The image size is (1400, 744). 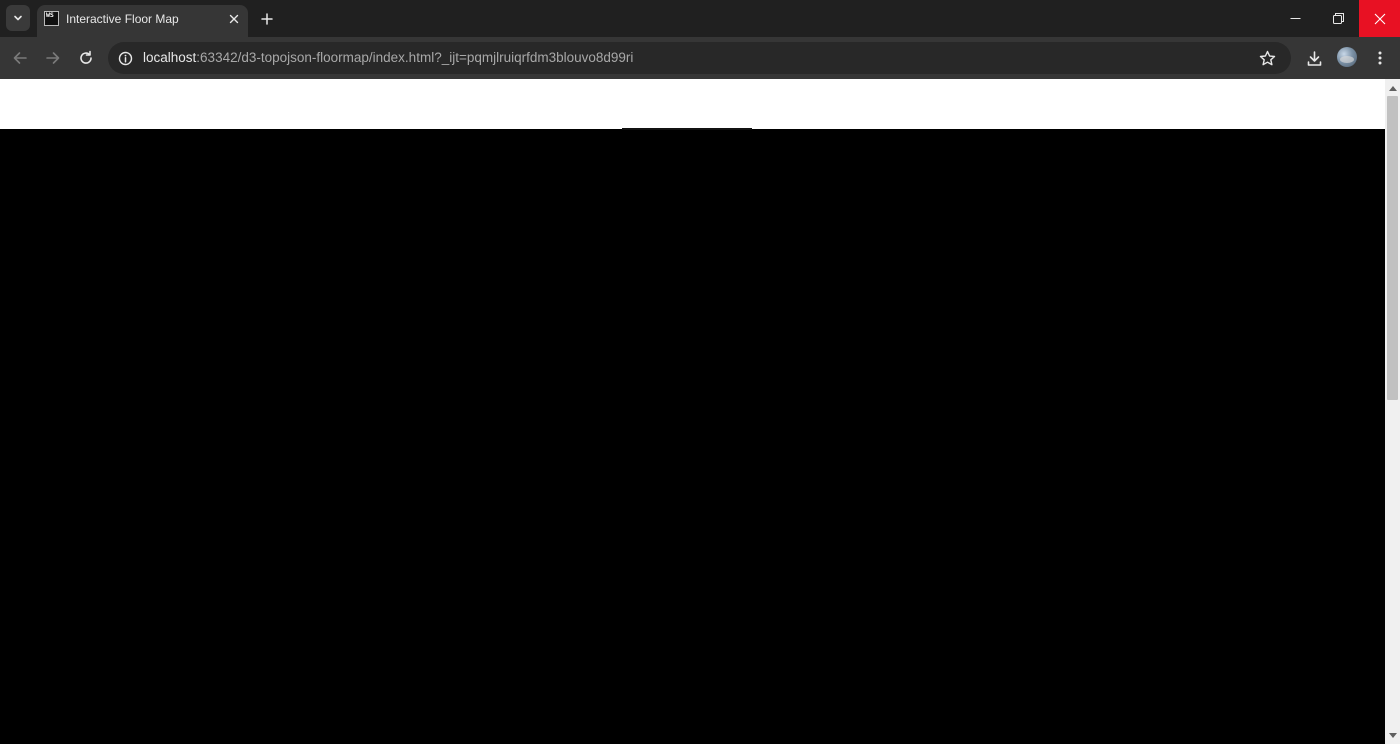 I want to click on scroll-up-button, so click(x=1392, y=87).